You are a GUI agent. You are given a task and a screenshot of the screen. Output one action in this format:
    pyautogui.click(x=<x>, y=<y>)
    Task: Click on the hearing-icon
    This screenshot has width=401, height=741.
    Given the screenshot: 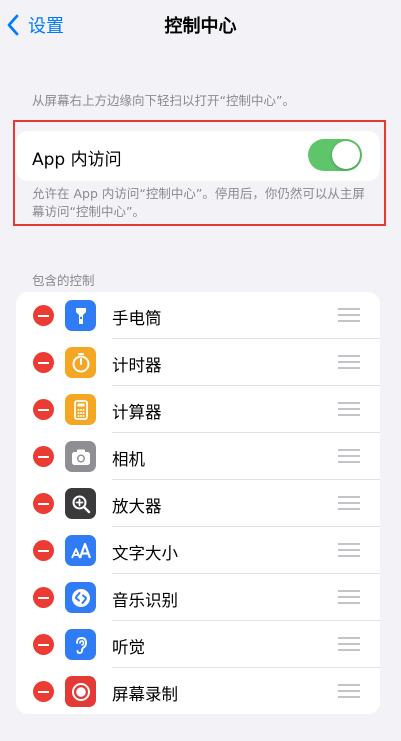 What is the action you would take?
    pyautogui.click(x=80, y=644)
    